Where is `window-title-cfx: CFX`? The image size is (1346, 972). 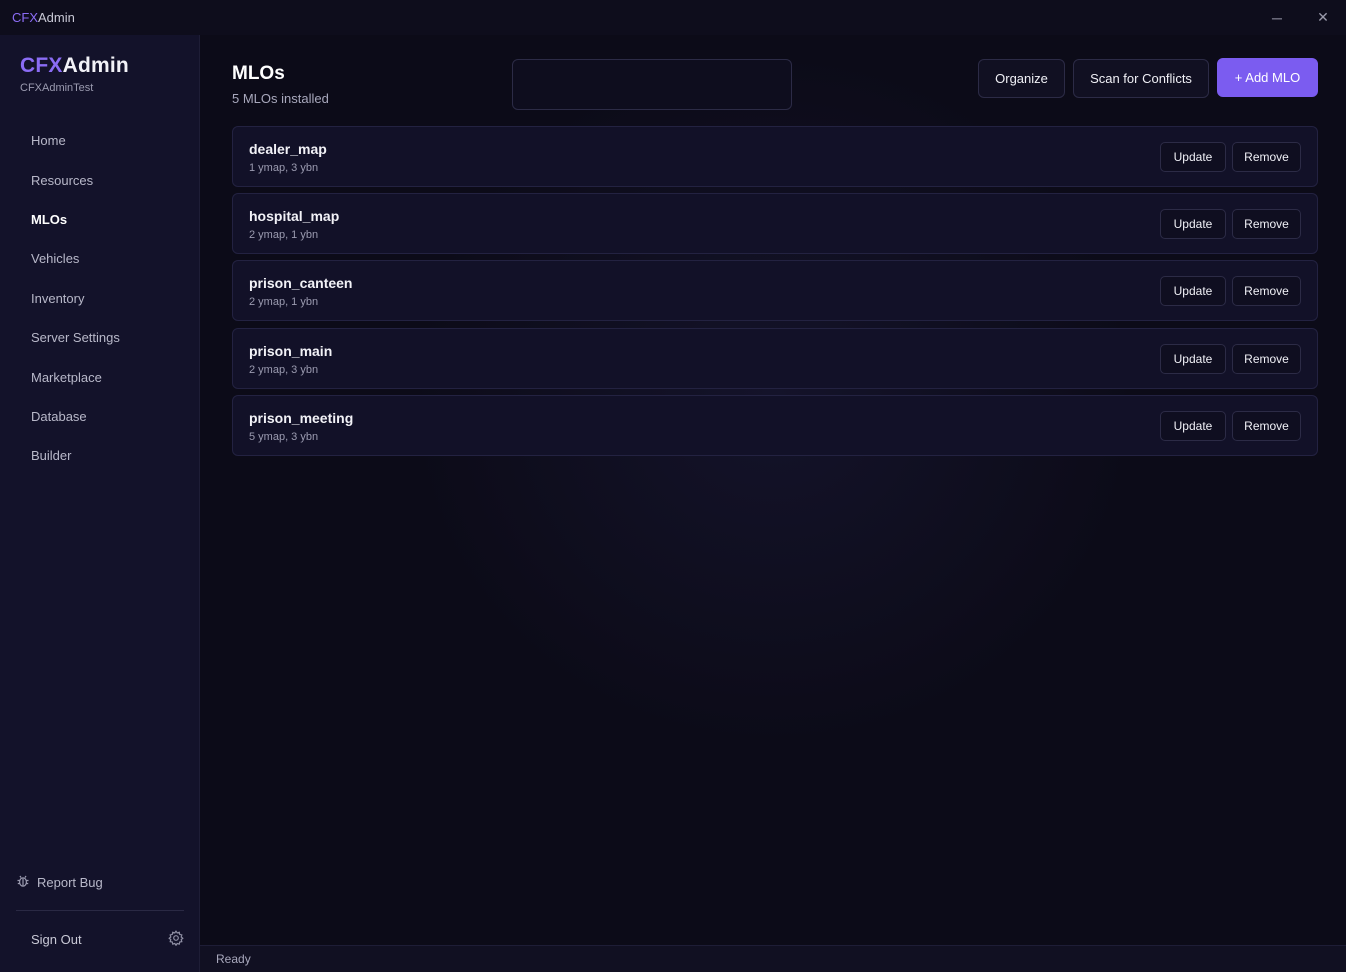
window-title-cfx: CFX is located at coordinates (25, 17).